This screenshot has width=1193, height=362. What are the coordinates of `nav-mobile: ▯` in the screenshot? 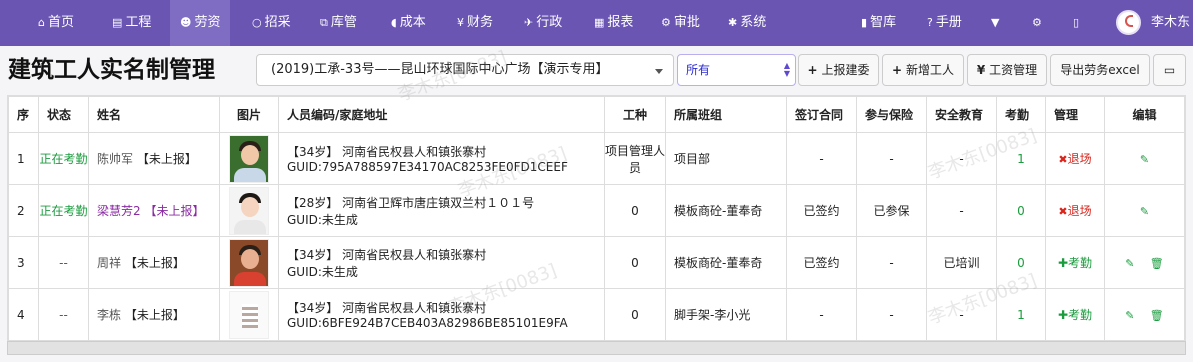 It's located at (1077, 23).